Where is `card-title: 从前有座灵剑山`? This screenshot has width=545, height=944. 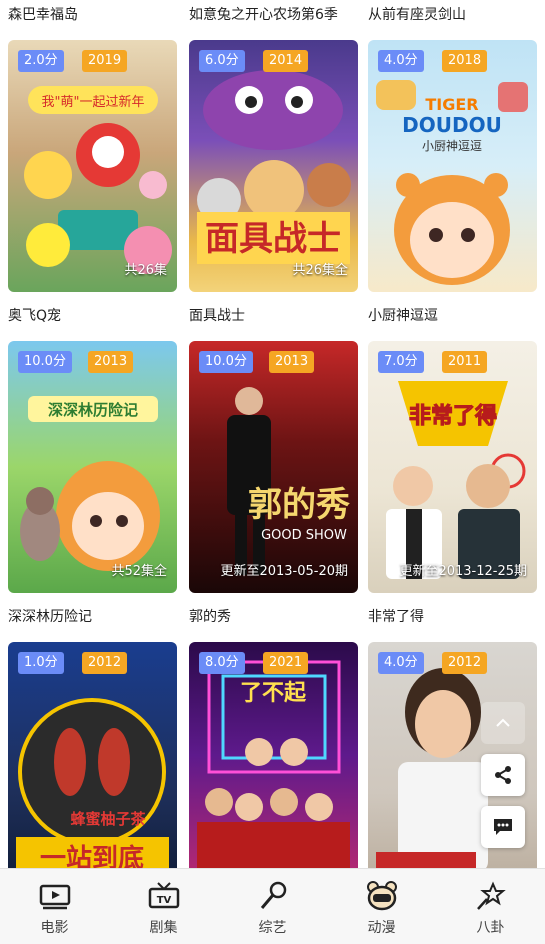
card-title: 从前有座灵剑山 is located at coordinates (452, 15).